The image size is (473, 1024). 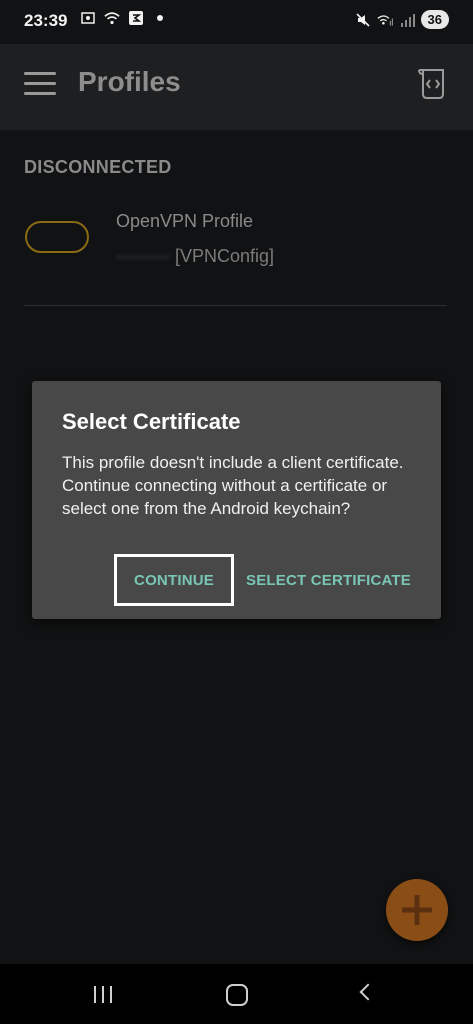 What do you see at coordinates (129, 81) in the screenshot?
I see `page-title: Profiles` at bounding box center [129, 81].